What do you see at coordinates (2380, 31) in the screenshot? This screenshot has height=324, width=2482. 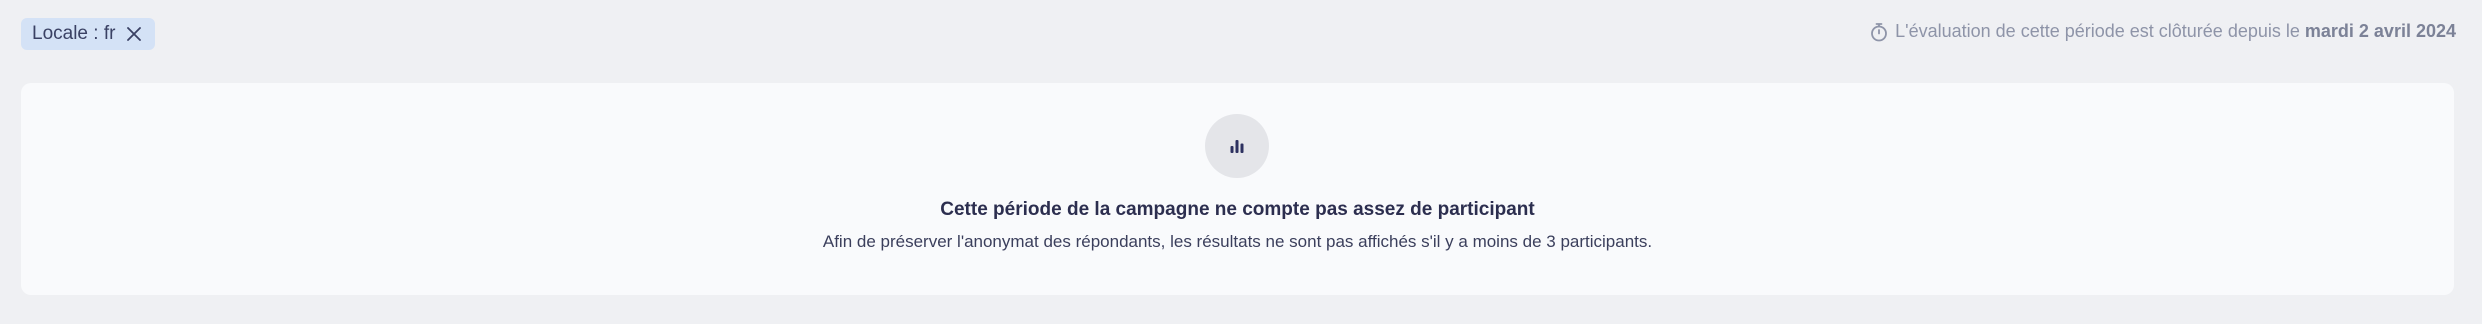 I see `closed-notice-date: mardi 2 avril 2024` at bounding box center [2380, 31].